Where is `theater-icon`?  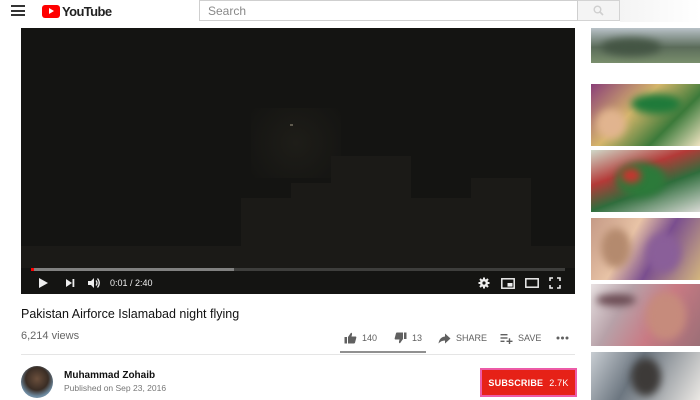 theater-icon is located at coordinates (532, 283).